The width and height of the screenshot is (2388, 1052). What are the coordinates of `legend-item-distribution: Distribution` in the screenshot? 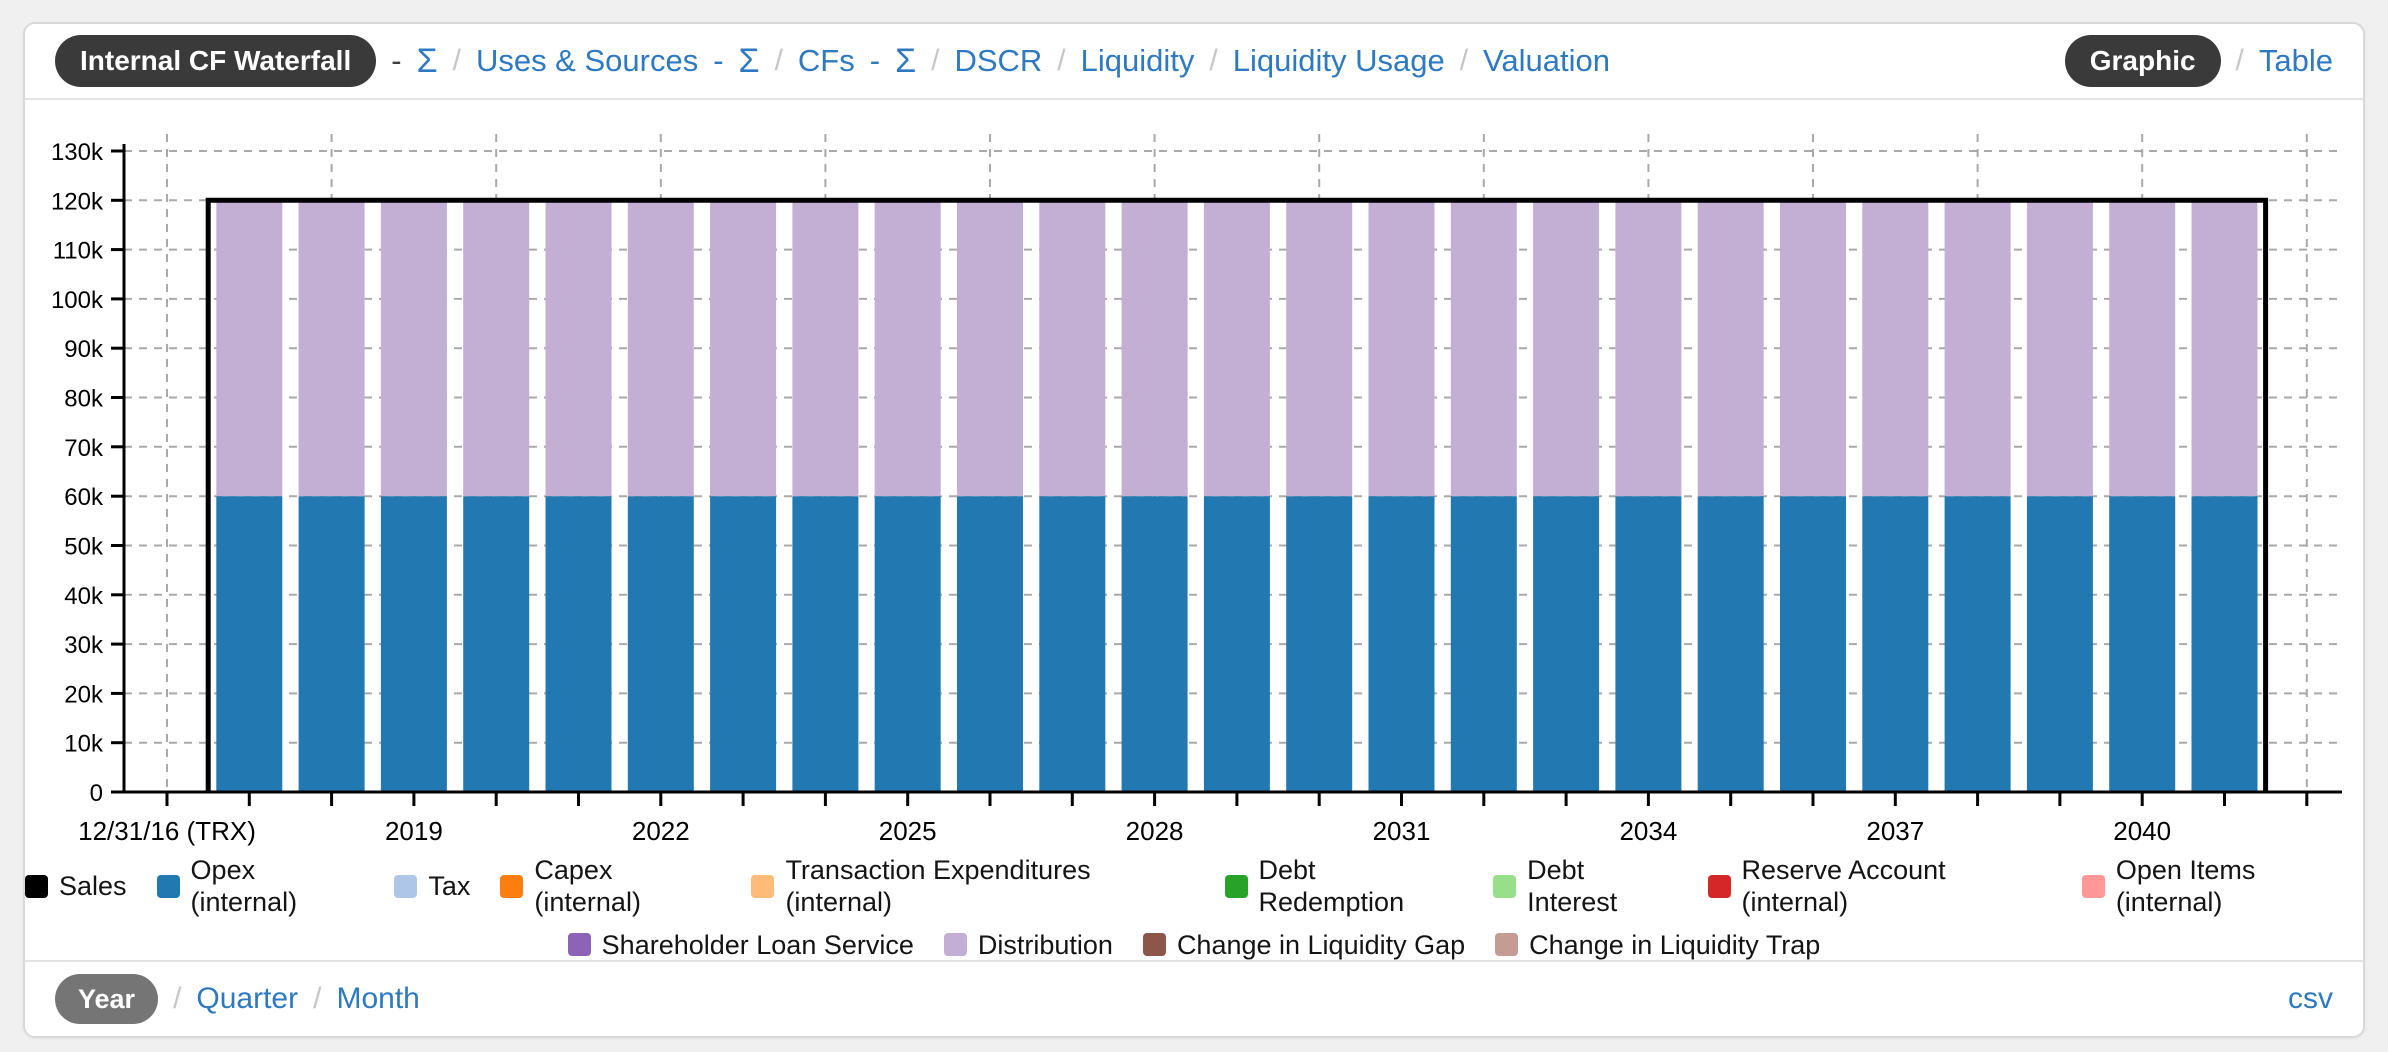 It's located at (1028, 945).